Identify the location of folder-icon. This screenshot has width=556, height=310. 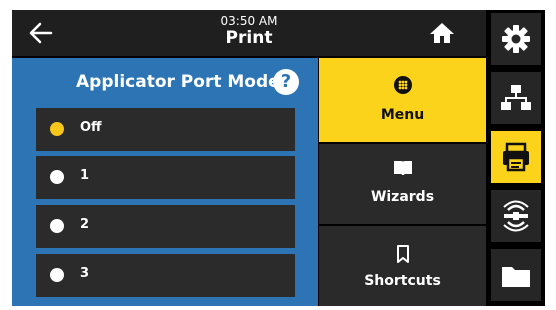
(516, 275).